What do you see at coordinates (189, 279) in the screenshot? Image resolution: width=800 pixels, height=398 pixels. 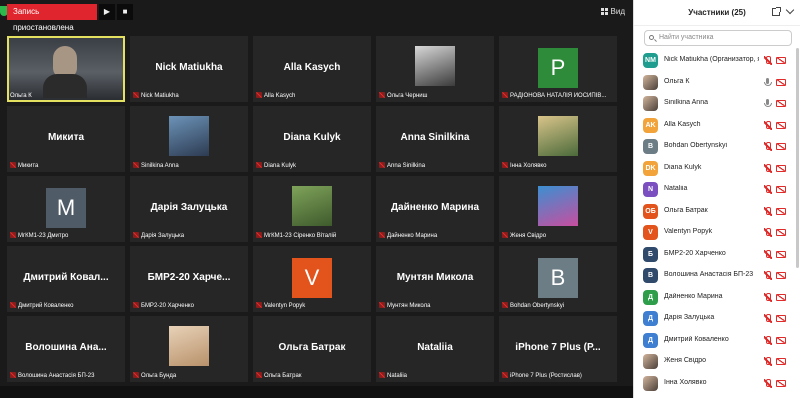 I see `video-tile: БМР2-20 Харче... БМР2-20 Харченко` at bounding box center [189, 279].